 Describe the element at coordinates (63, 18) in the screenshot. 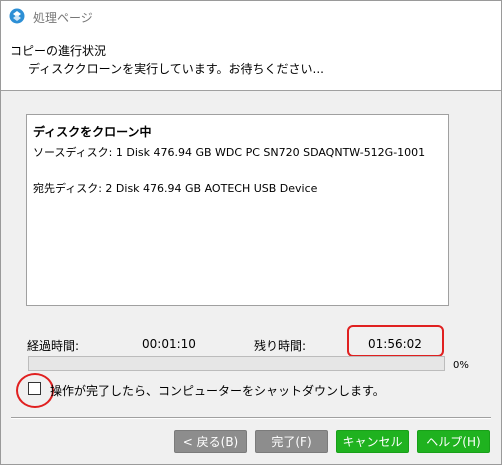

I see `window-title: 処理ページ` at that location.